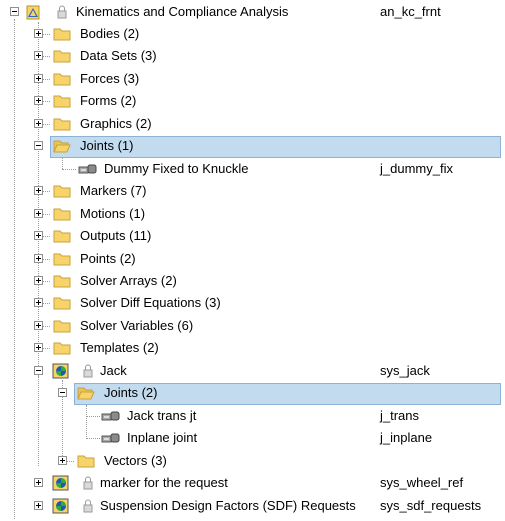  Describe the element at coordinates (228, 505) in the screenshot. I see `system-label: Suspension Design Factors (SDF) Requests` at that location.